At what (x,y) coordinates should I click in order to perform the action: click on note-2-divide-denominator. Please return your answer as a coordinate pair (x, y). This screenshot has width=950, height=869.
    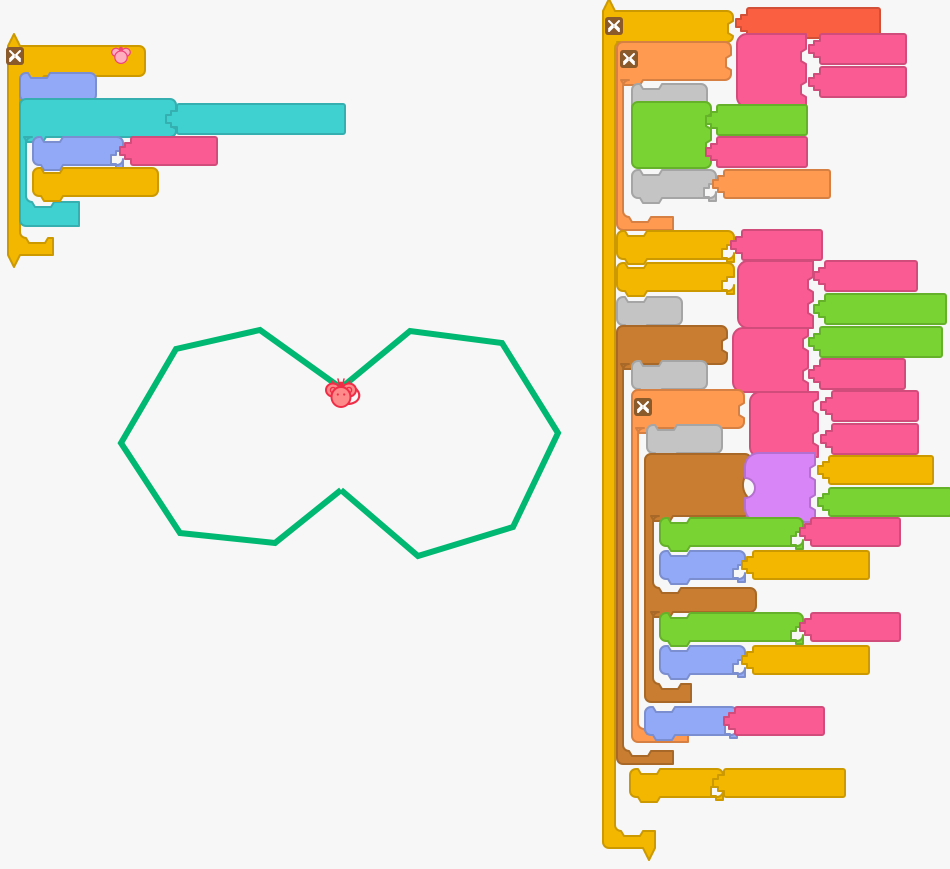
    Looking at the image, I should click on (869, 439).